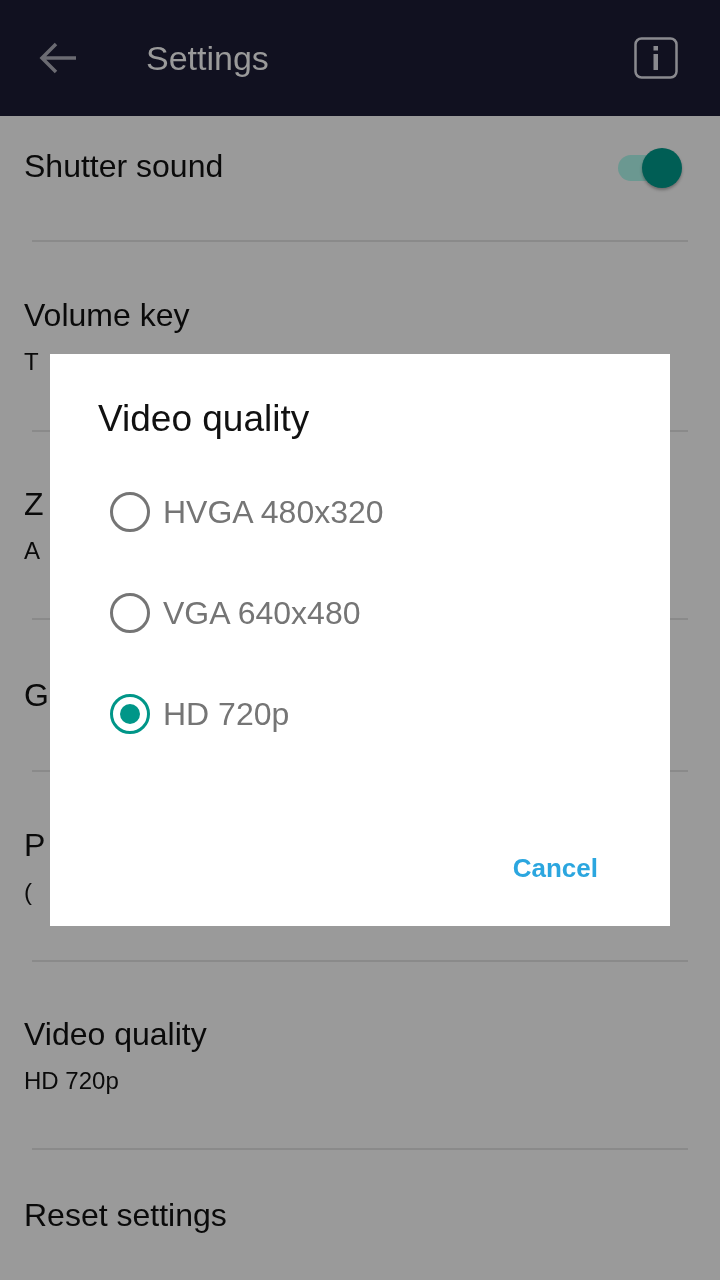  I want to click on toggle-switch, so click(650, 168).